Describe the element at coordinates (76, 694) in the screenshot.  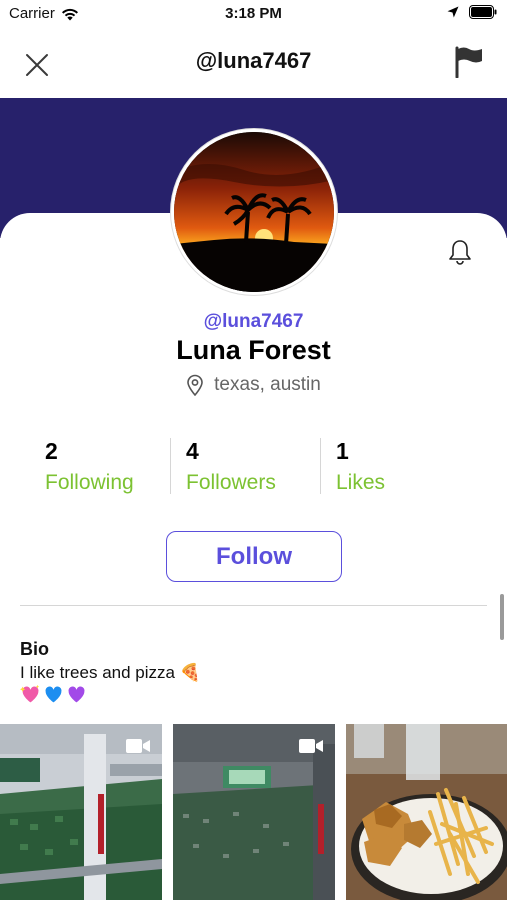
I see `purple-heart-icon` at that location.